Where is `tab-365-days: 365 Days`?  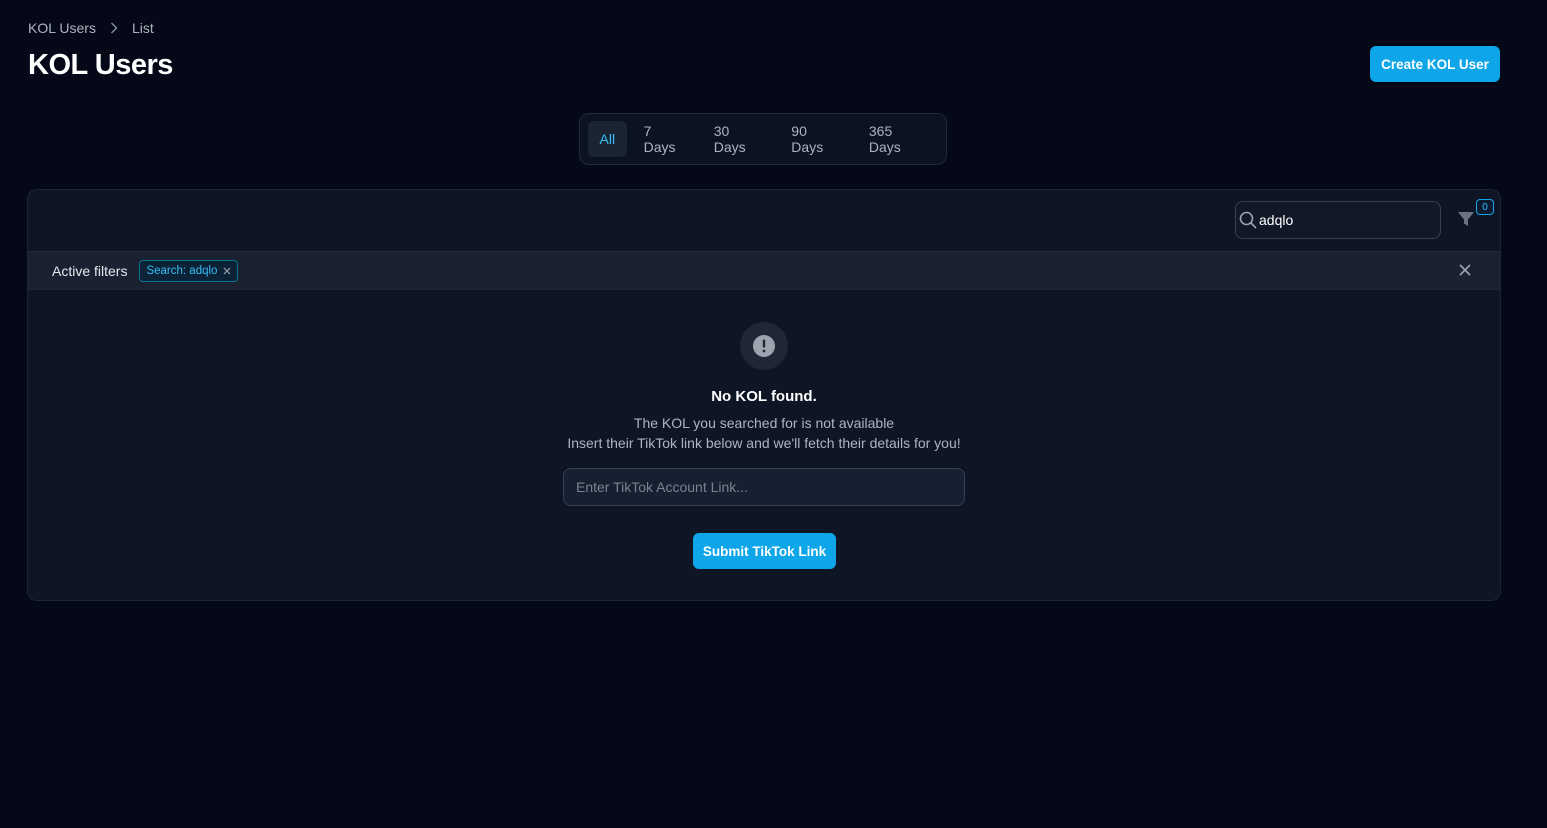
tab-365-days: 365 Days is located at coordinates (897, 139).